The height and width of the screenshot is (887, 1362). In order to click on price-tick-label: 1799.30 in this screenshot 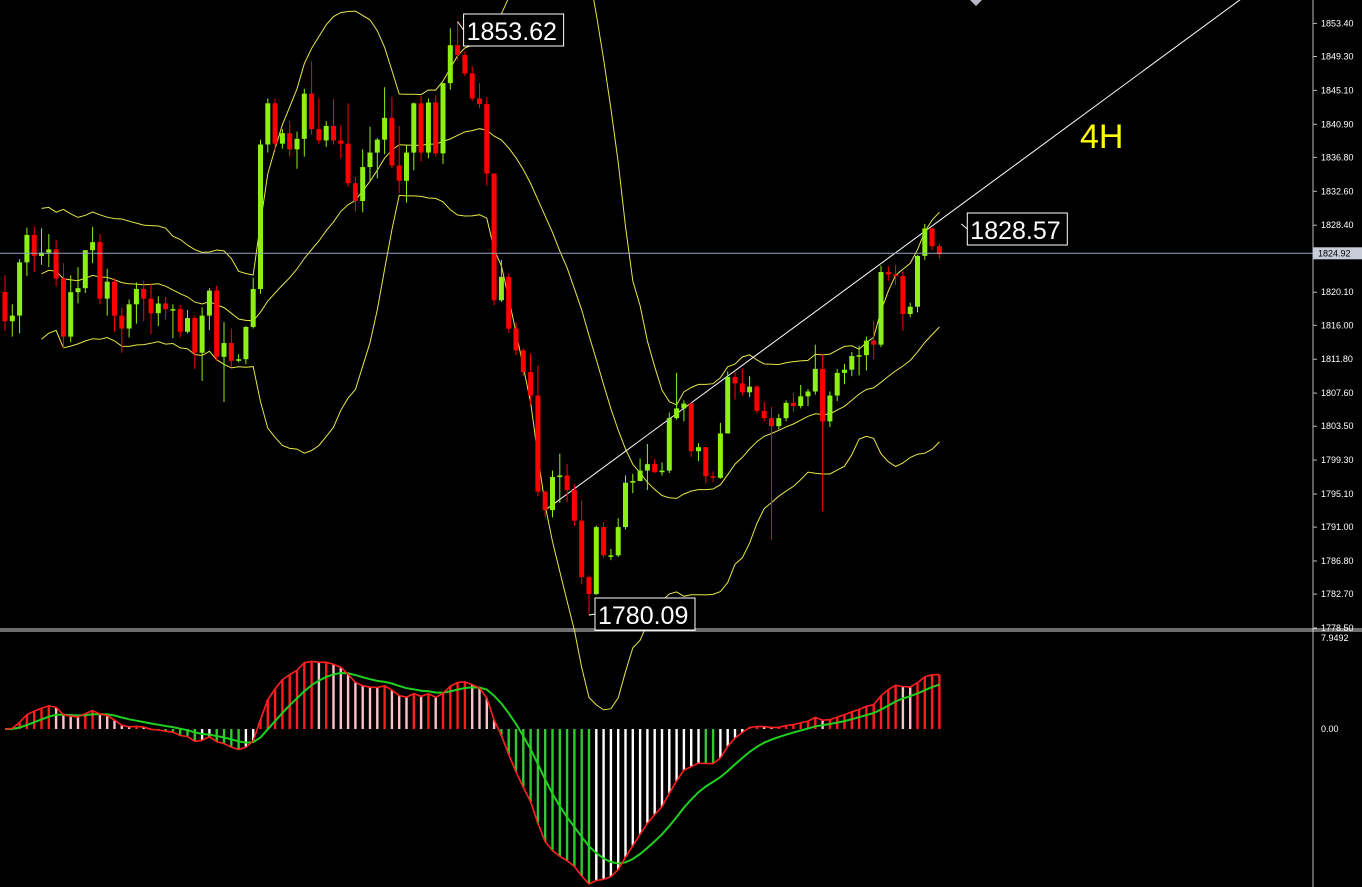, I will do `click(1337, 460)`.